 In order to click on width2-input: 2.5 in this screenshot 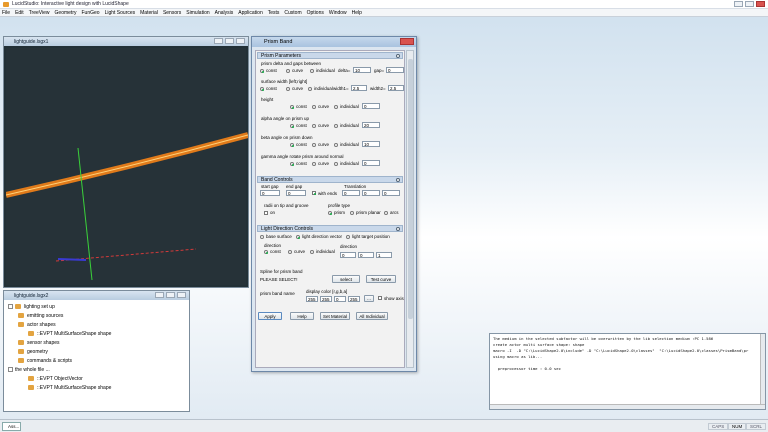, I will do `click(396, 88)`.